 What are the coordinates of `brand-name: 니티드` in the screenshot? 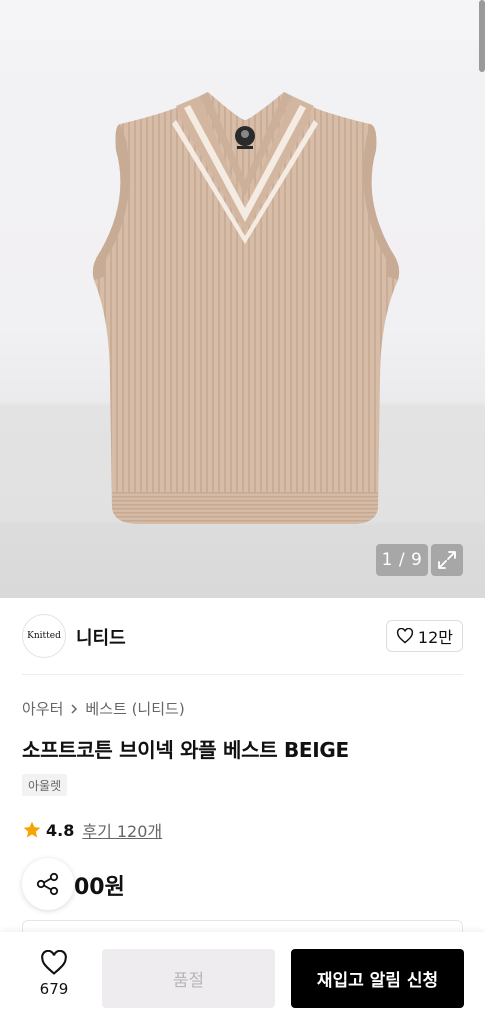 It's located at (101, 637).